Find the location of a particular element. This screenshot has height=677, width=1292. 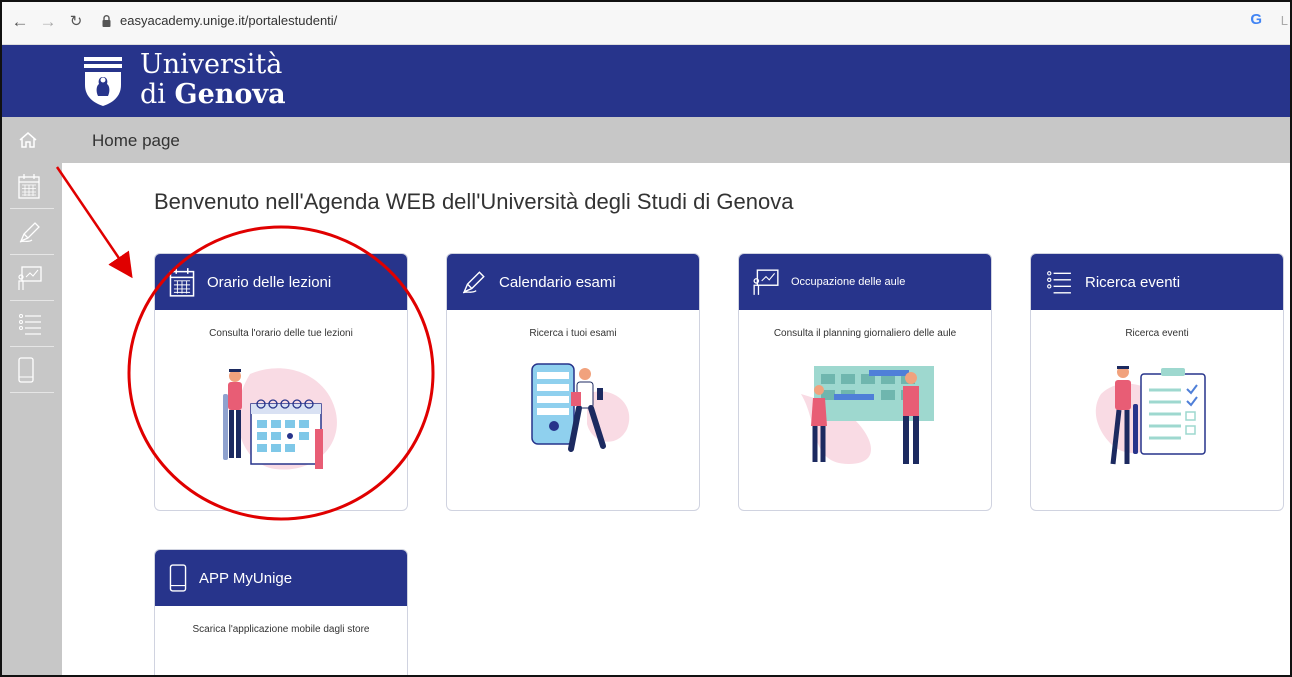

calendar-illustration is located at coordinates (280, 419).